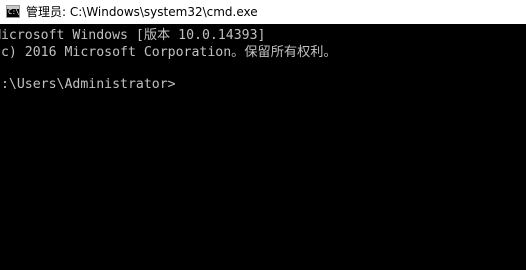 This screenshot has height=270, width=526. Describe the element at coordinates (263, 12) in the screenshot. I see `title-bar: C:\ 管理员: C:\Windows\system32\cmd.exe` at that location.